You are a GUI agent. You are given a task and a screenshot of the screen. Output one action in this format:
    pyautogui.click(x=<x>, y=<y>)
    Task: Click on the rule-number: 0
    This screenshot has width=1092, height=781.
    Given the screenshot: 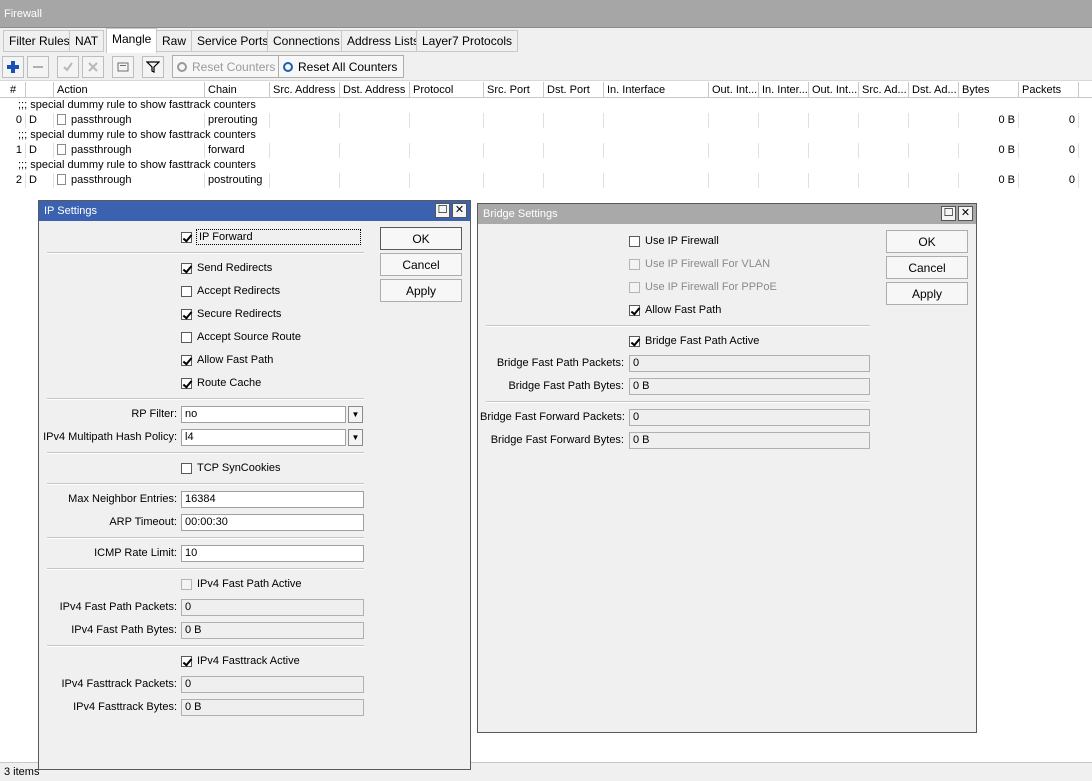 What is the action you would take?
    pyautogui.click(x=13, y=120)
    